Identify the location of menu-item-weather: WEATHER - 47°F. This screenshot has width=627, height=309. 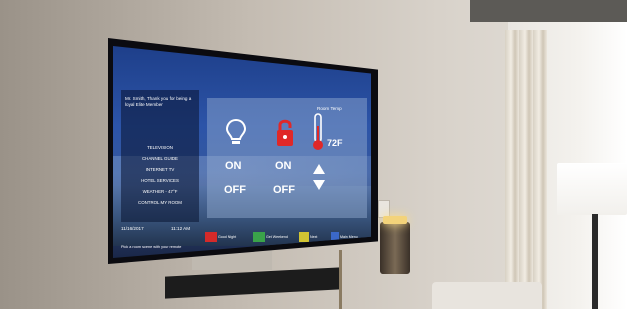
(160, 191).